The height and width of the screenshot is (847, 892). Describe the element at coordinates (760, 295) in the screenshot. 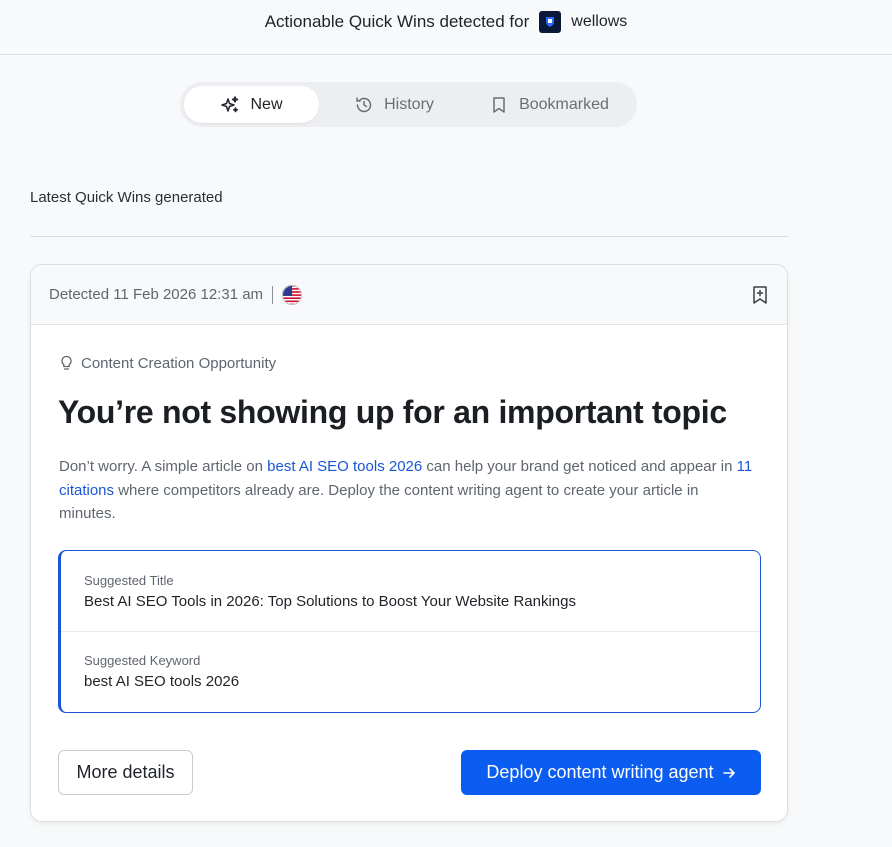

I see `bookmark-add-icon` at that location.